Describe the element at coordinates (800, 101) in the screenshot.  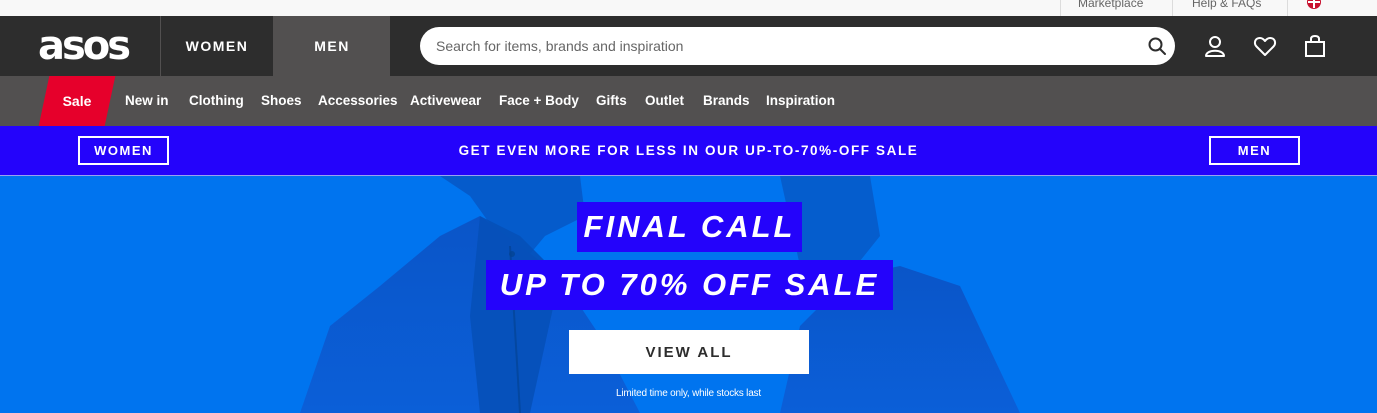
I see `nav-item-inspiration: Inspiration` at that location.